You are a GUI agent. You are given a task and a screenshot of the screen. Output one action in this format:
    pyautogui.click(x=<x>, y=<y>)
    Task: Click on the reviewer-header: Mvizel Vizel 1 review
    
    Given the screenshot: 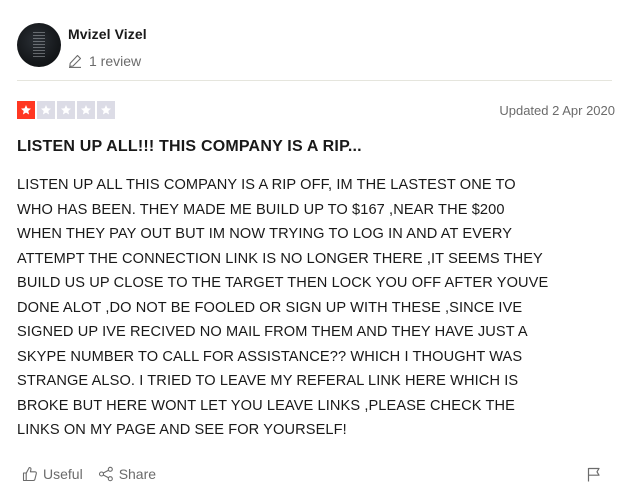 What is the action you would take?
    pyautogui.click(x=82, y=46)
    